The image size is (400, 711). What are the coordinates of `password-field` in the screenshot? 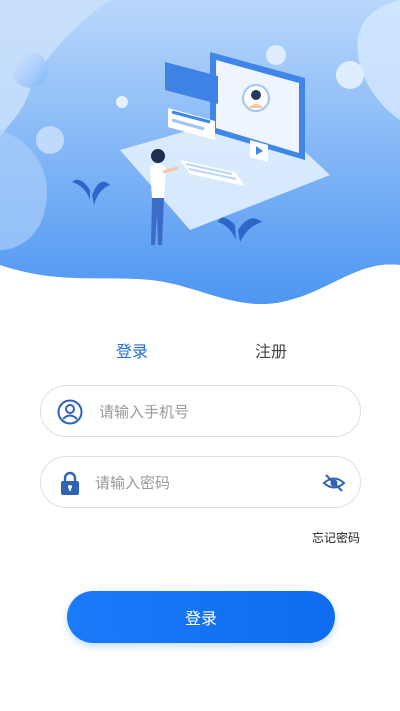 It's located at (200, 482).